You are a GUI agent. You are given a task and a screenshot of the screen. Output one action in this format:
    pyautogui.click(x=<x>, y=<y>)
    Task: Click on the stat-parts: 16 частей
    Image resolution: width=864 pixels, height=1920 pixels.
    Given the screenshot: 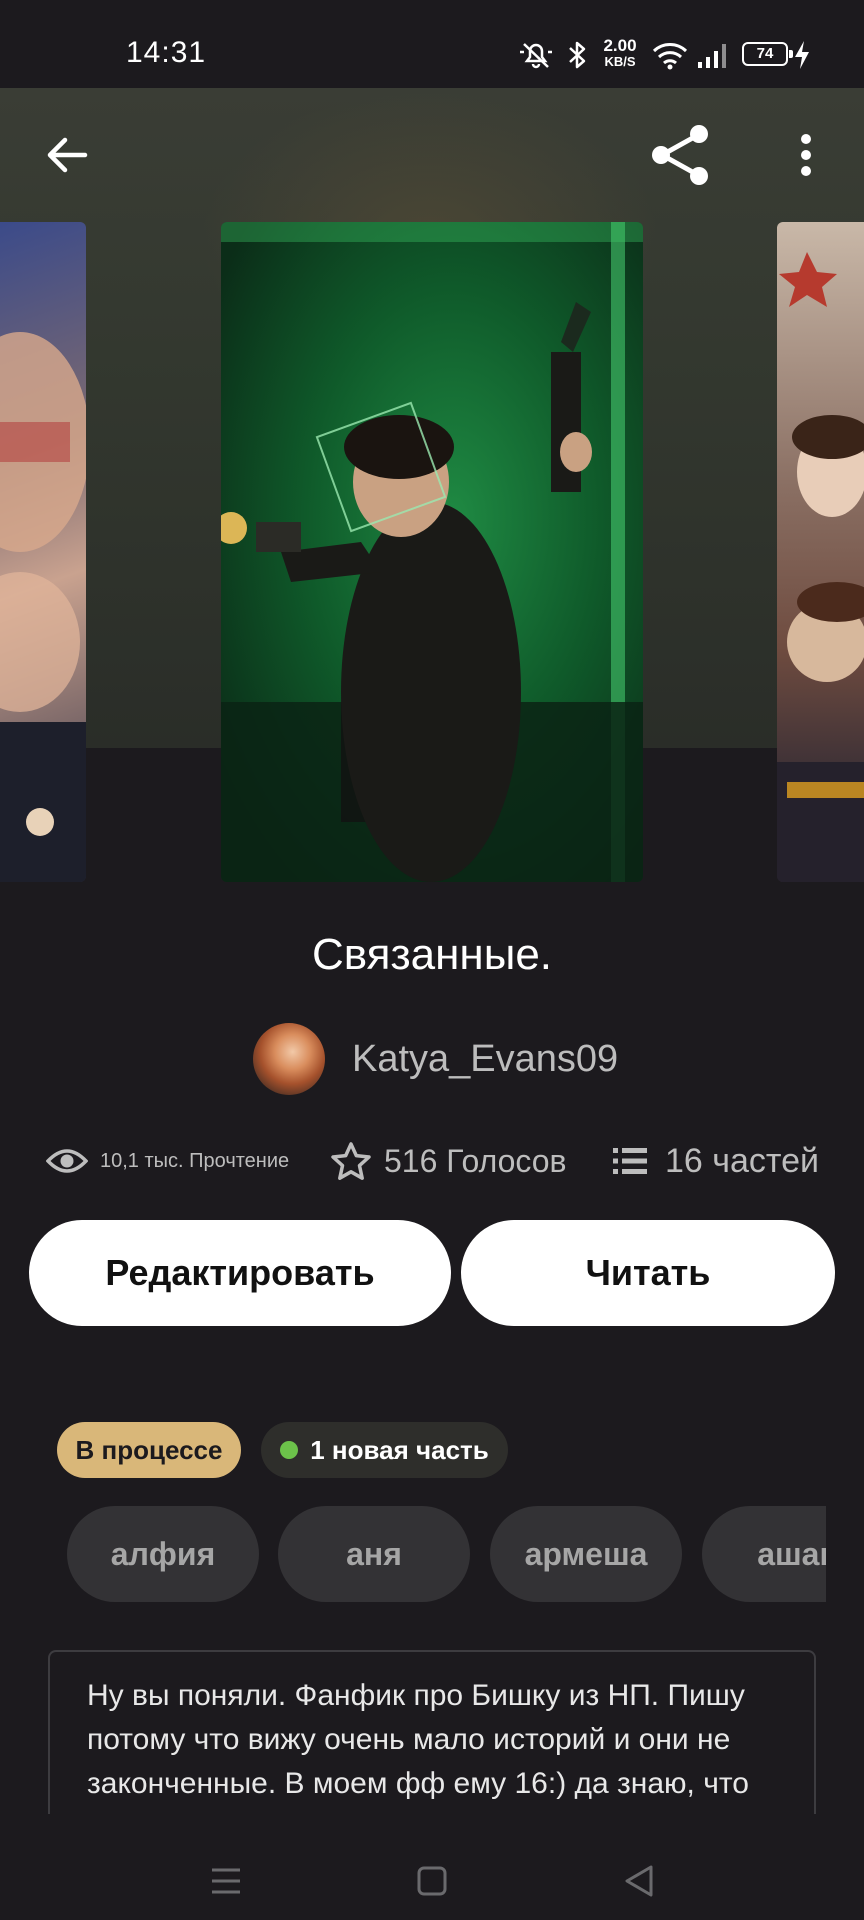 What is the action you would take?
    pyautogui.click(x=716, y=1161)
    